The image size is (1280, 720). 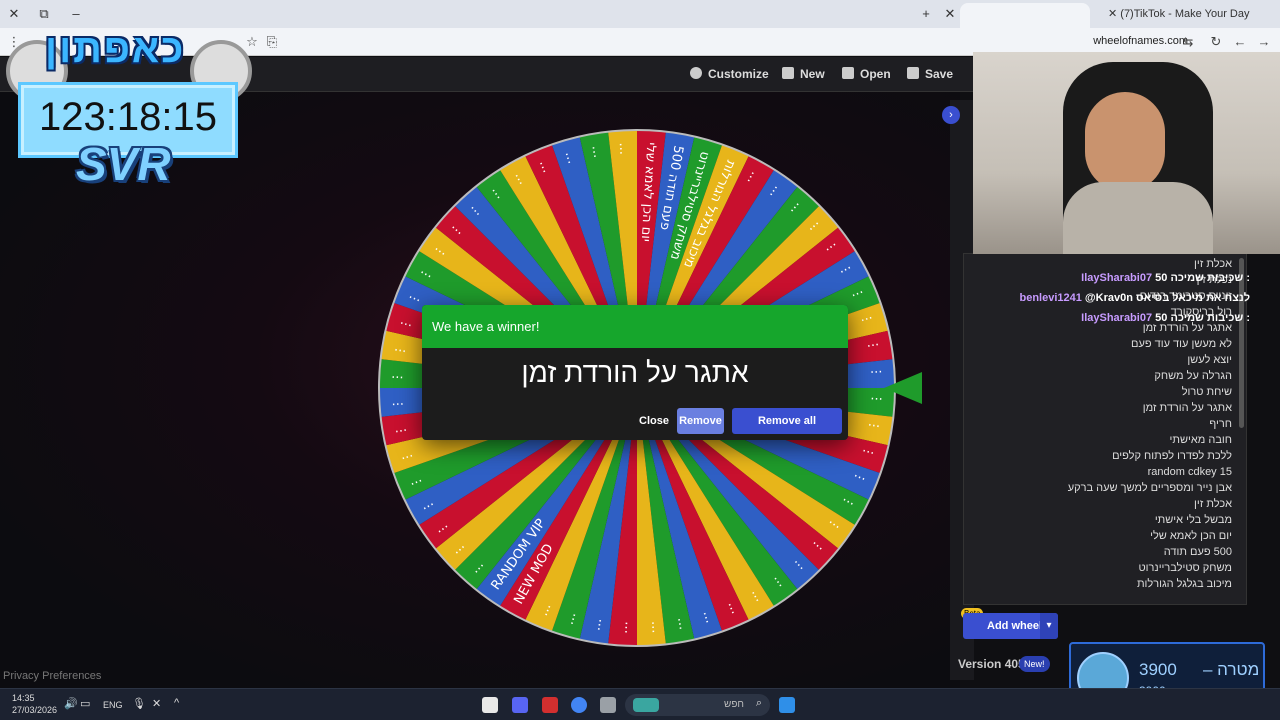 I want to click on windows-start-icon, so click(x=787, y=705).